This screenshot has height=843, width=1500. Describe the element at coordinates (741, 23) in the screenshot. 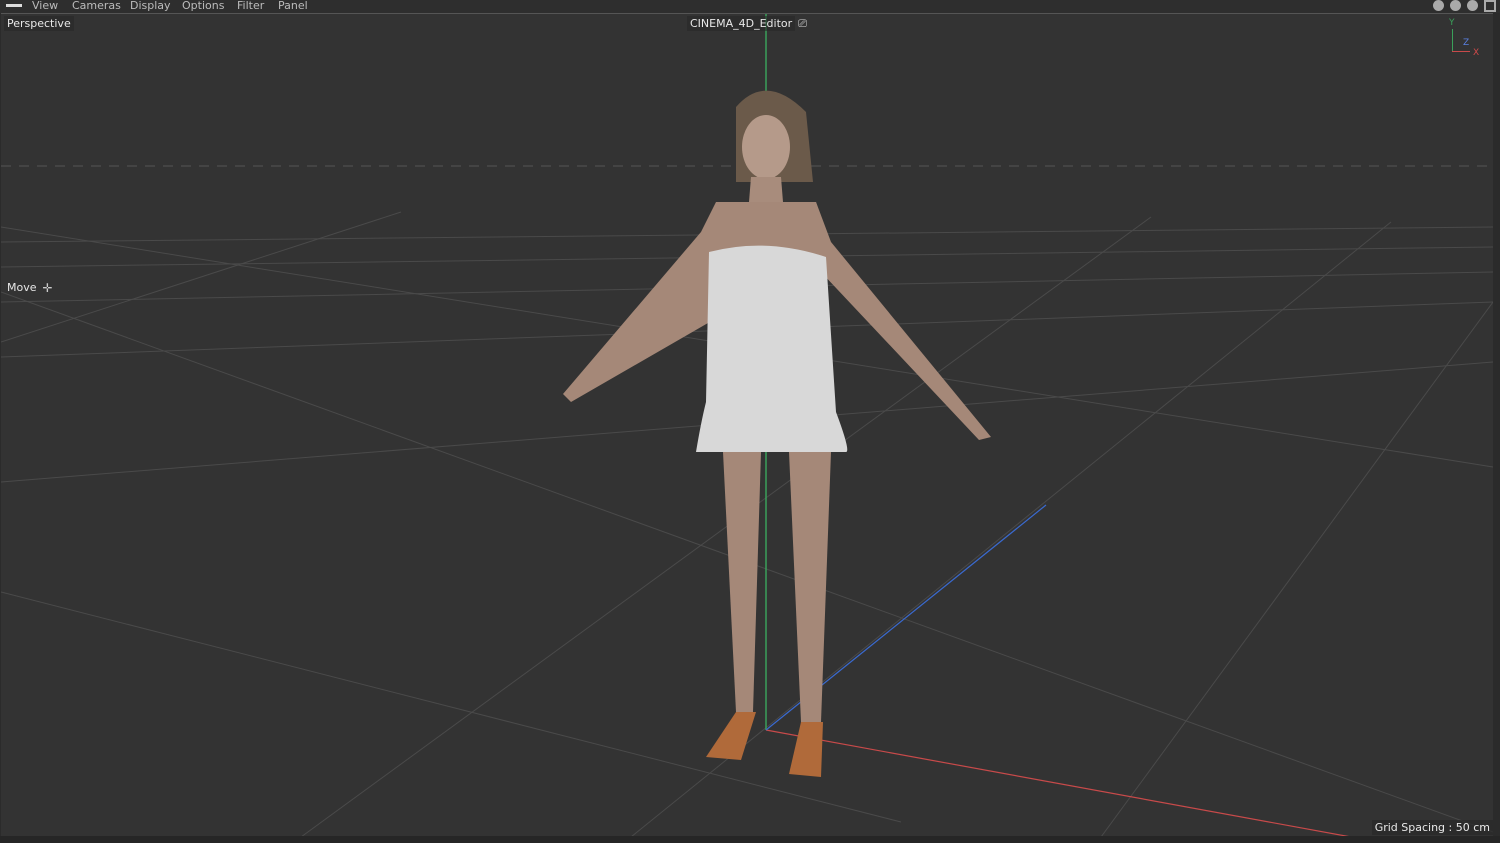

I see `camera-name: CINEMA_4D_Editor` at that location.